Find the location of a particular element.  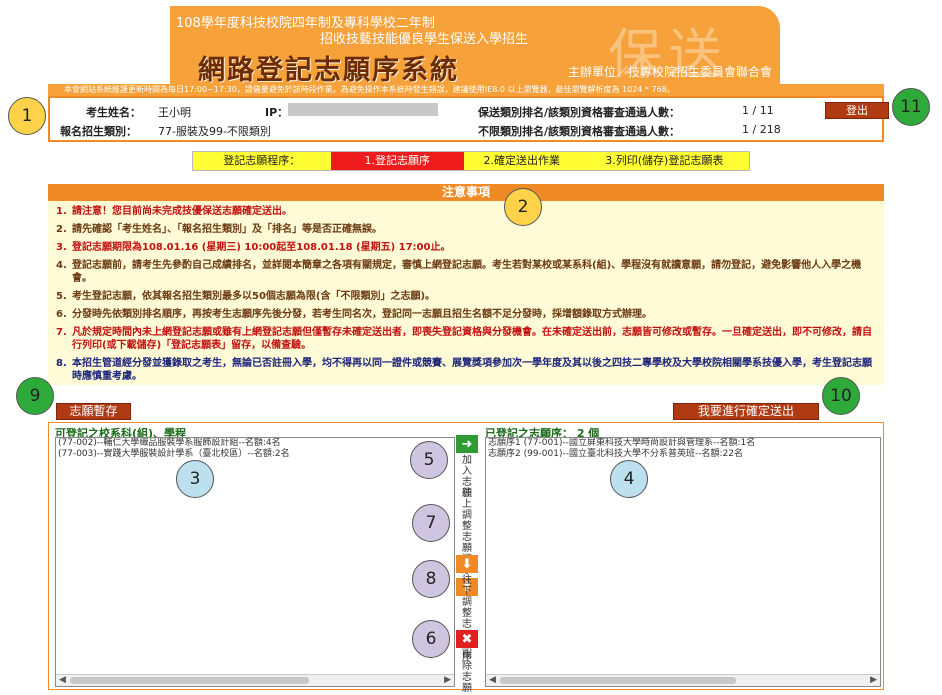

callout-2: 2 is located at coordinates (523, 207).